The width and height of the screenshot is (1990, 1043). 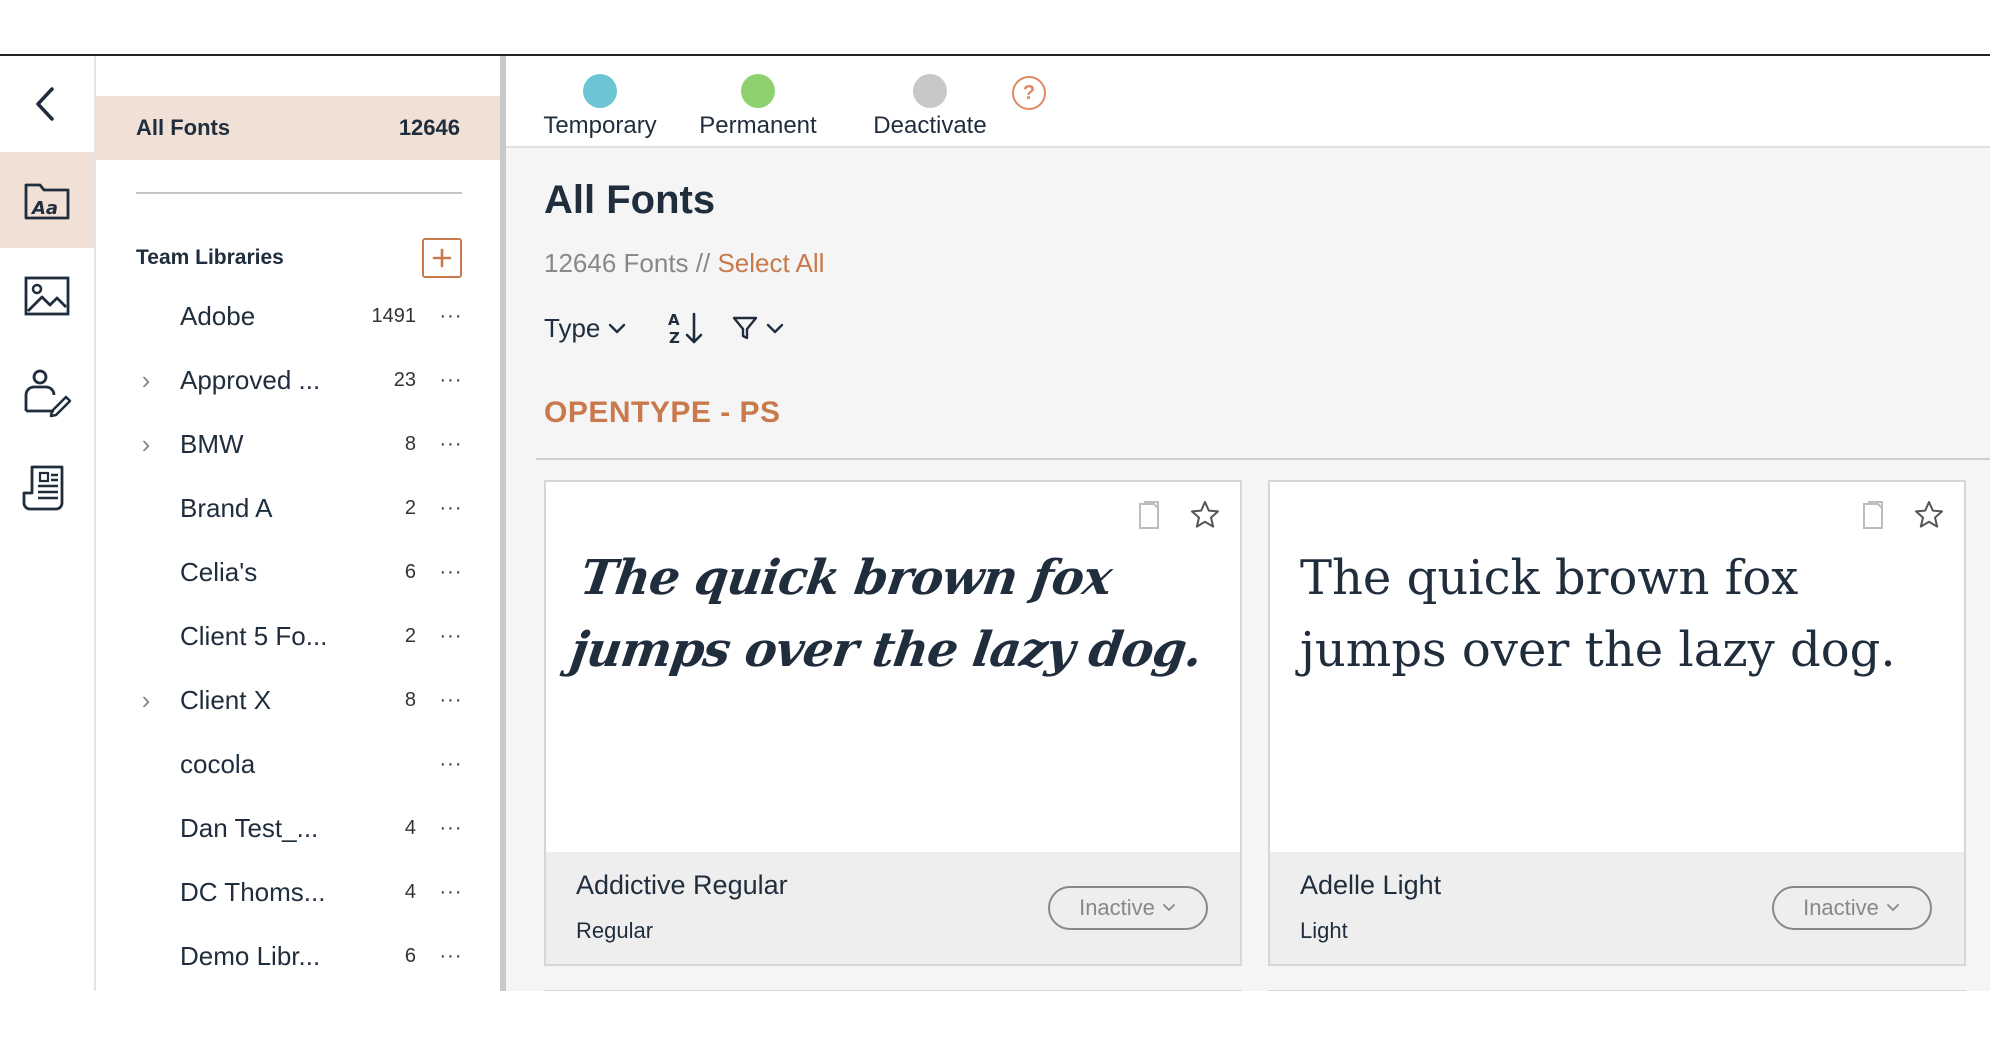 I want to click on library-item: DC Thoms... 4 ···, so click(x=298, y=892).